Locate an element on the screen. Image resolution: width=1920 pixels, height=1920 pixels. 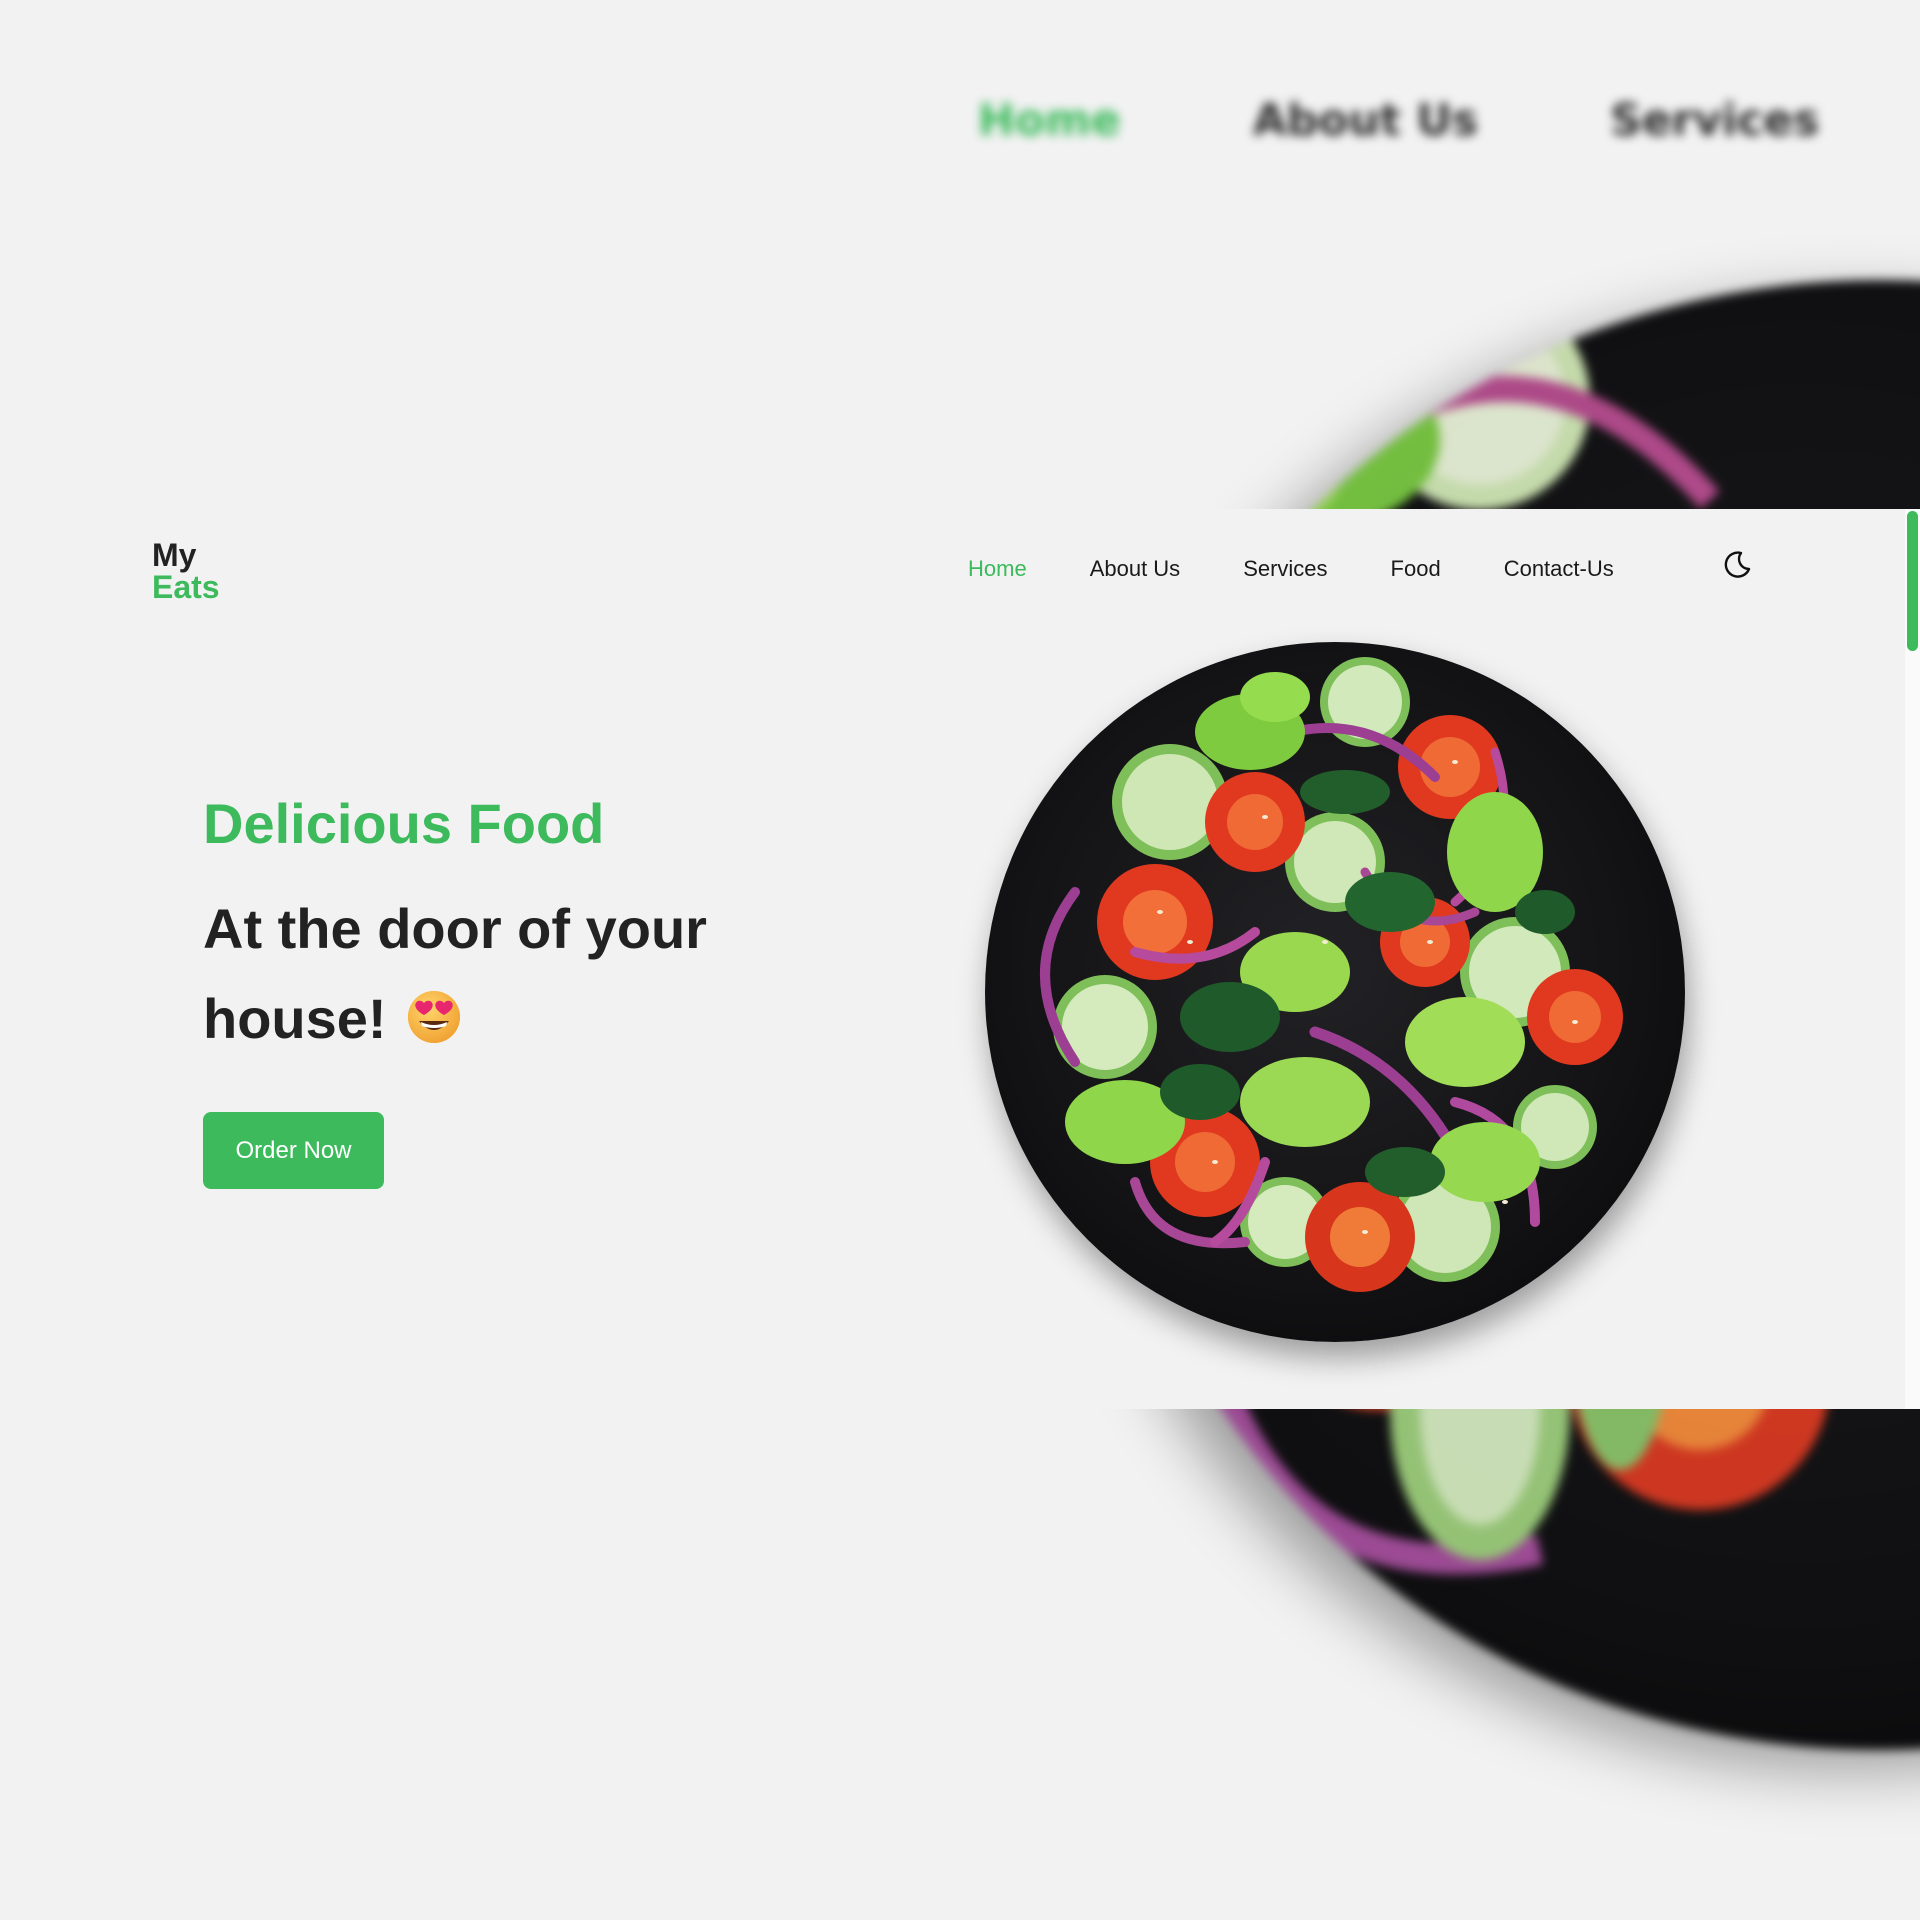
nav-item-services: Services is located at coordinates (1285, 569).